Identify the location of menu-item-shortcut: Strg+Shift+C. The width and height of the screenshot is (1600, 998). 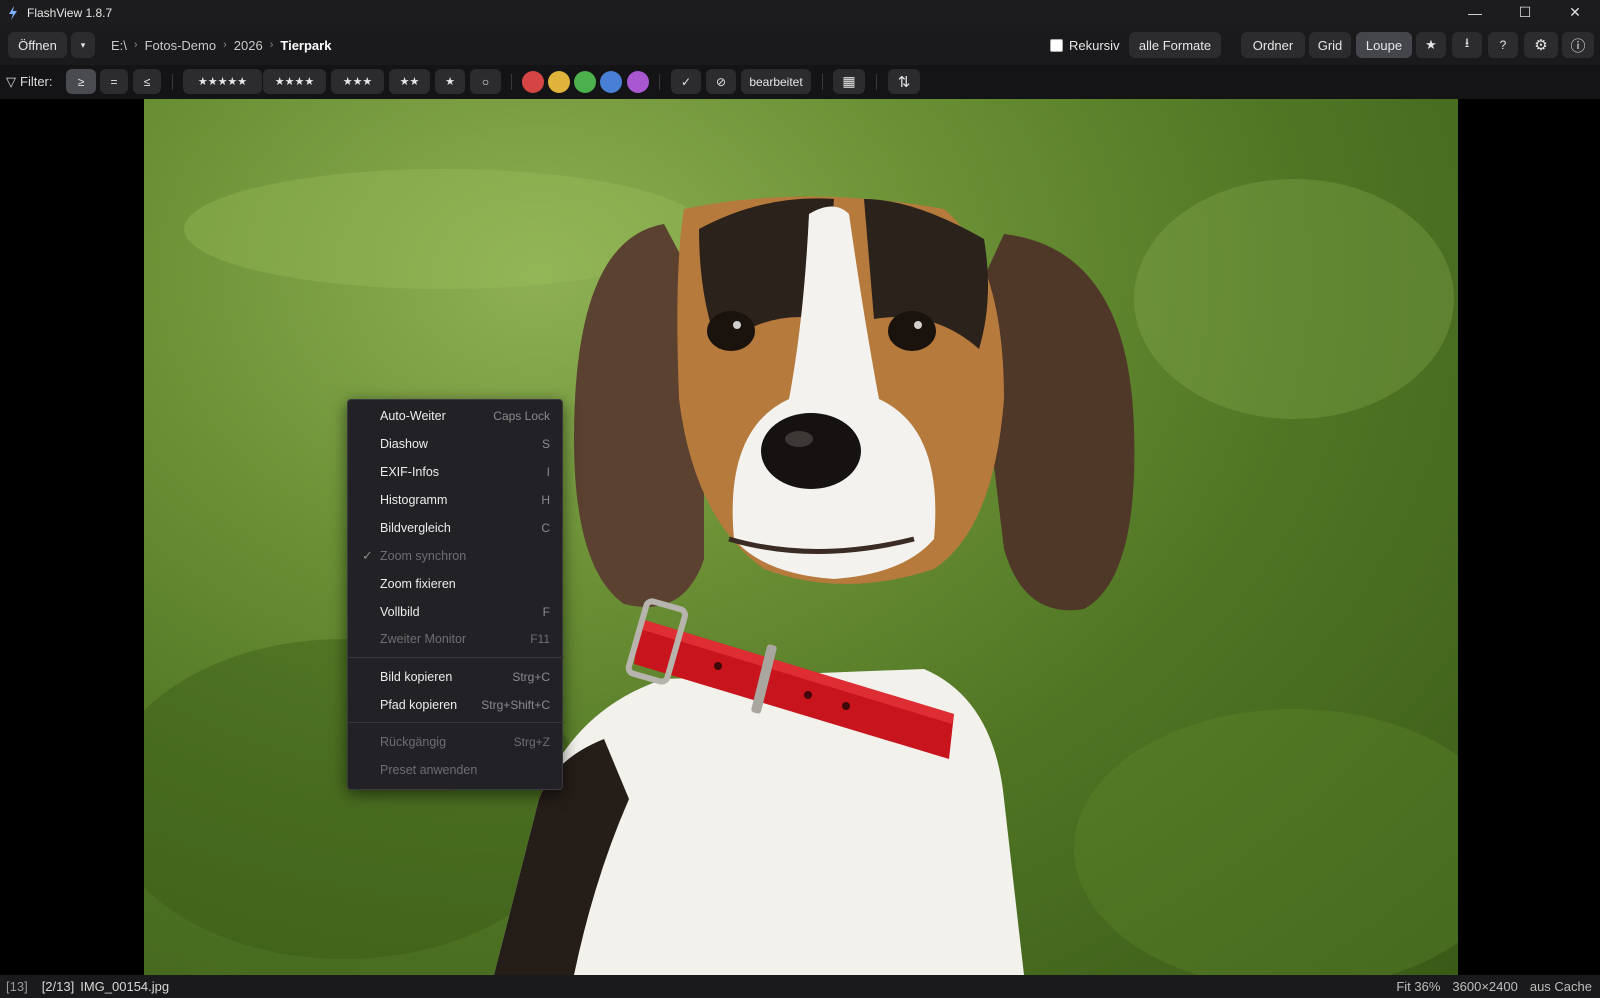
(515, 705).